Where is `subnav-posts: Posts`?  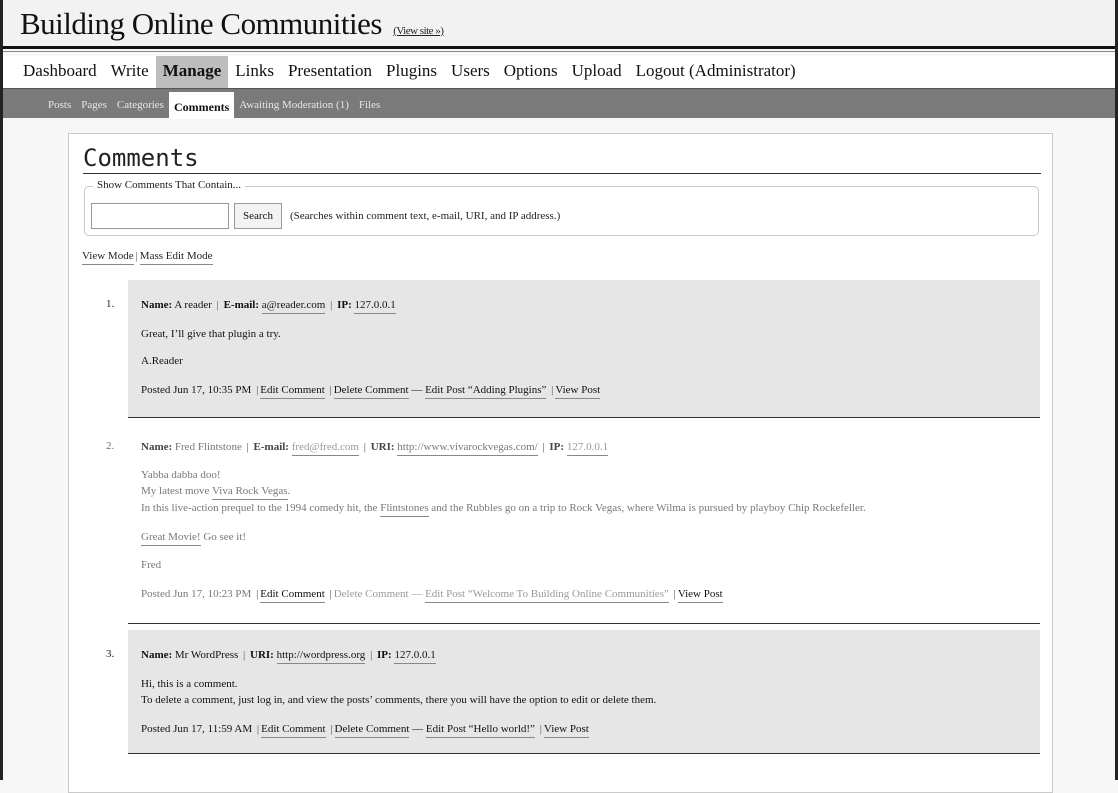 subnav-posts: Posts is located at coordinates (59, 104).